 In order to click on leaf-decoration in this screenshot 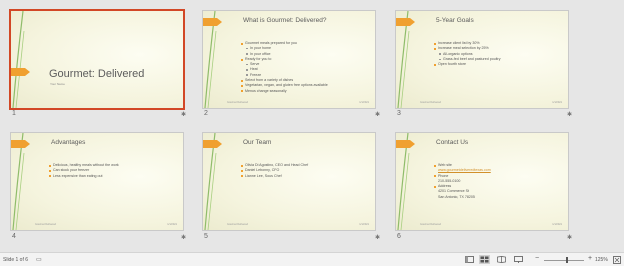, I will do `click(18, 59)`.